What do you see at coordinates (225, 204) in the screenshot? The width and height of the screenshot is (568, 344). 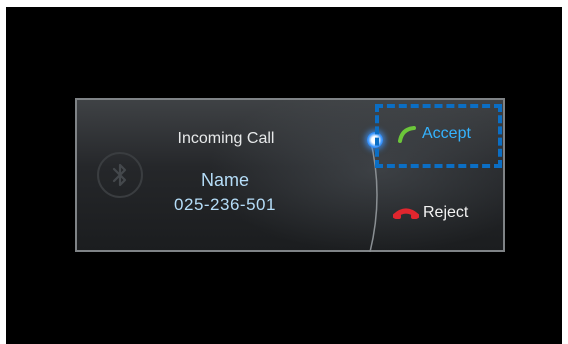 I see `caller-number: 025-236-501` at bounding box center [225, 204].